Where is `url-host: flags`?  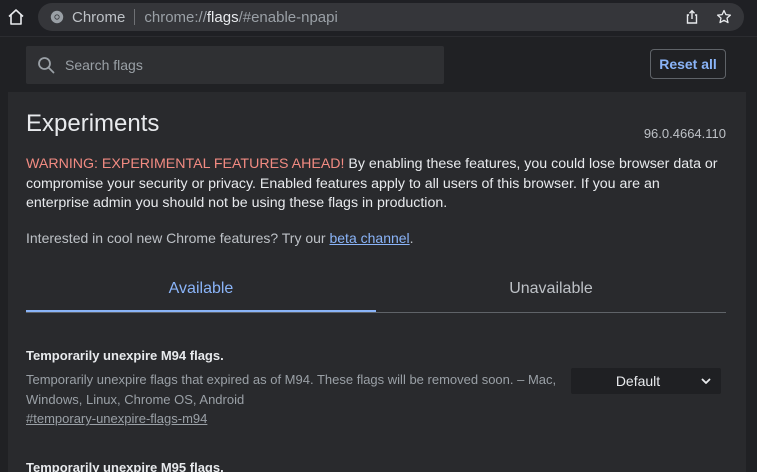 url-host: flags is located at coordinates (222, 17).